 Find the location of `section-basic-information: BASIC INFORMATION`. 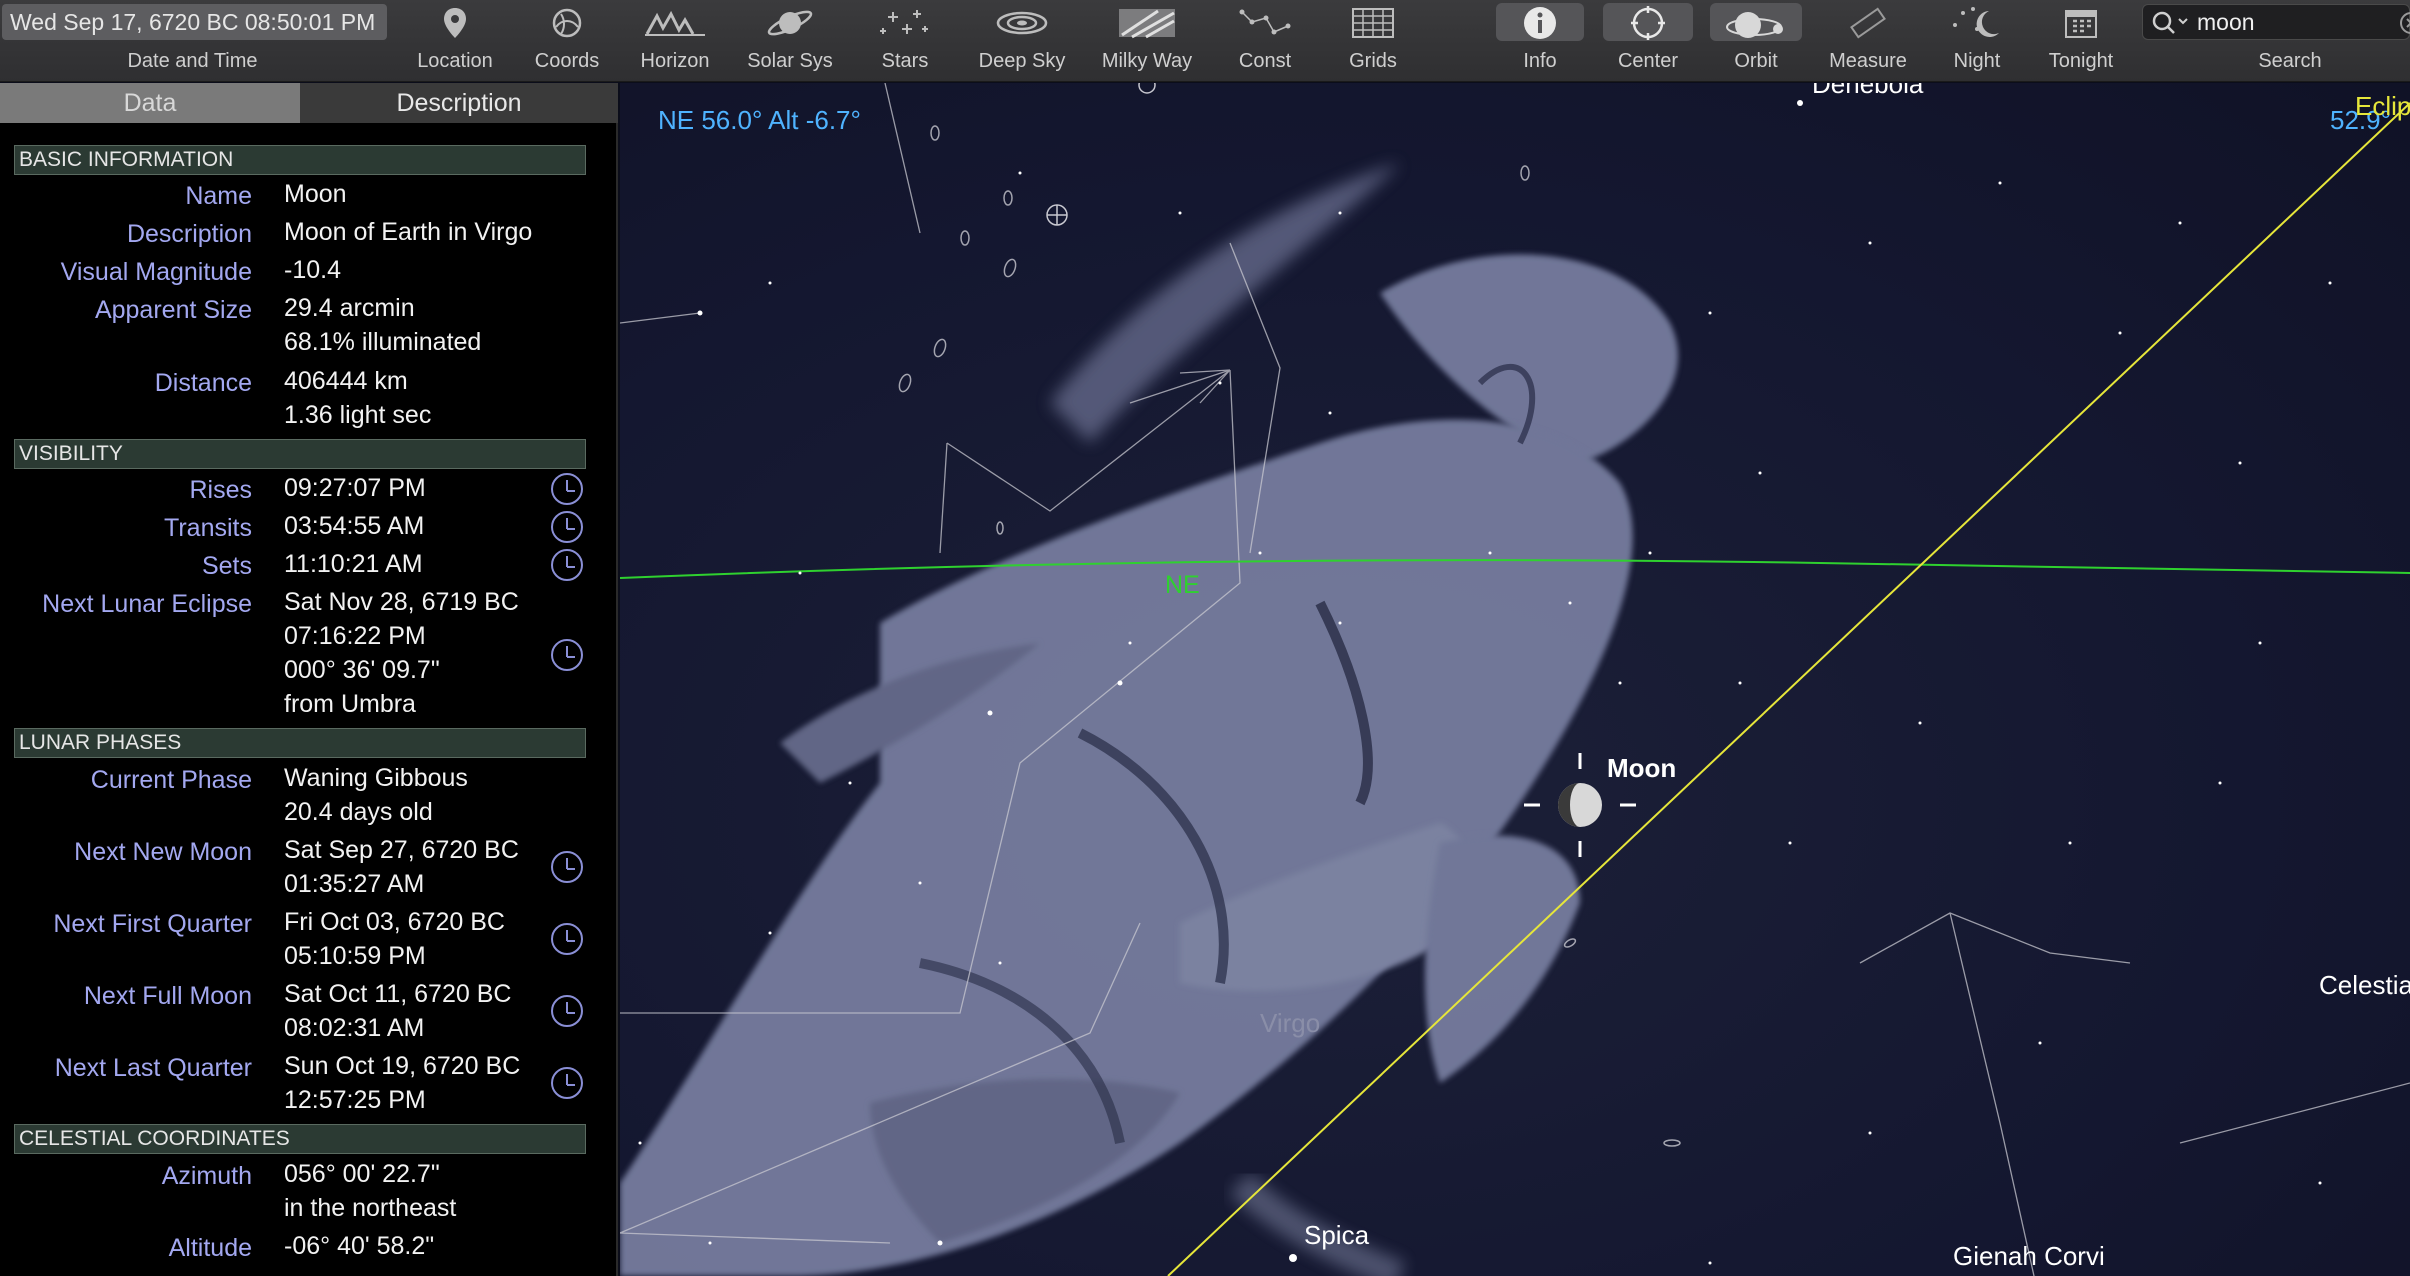

section-basic-information: BASIC INFORMATION is located at coordinates (300, 160).